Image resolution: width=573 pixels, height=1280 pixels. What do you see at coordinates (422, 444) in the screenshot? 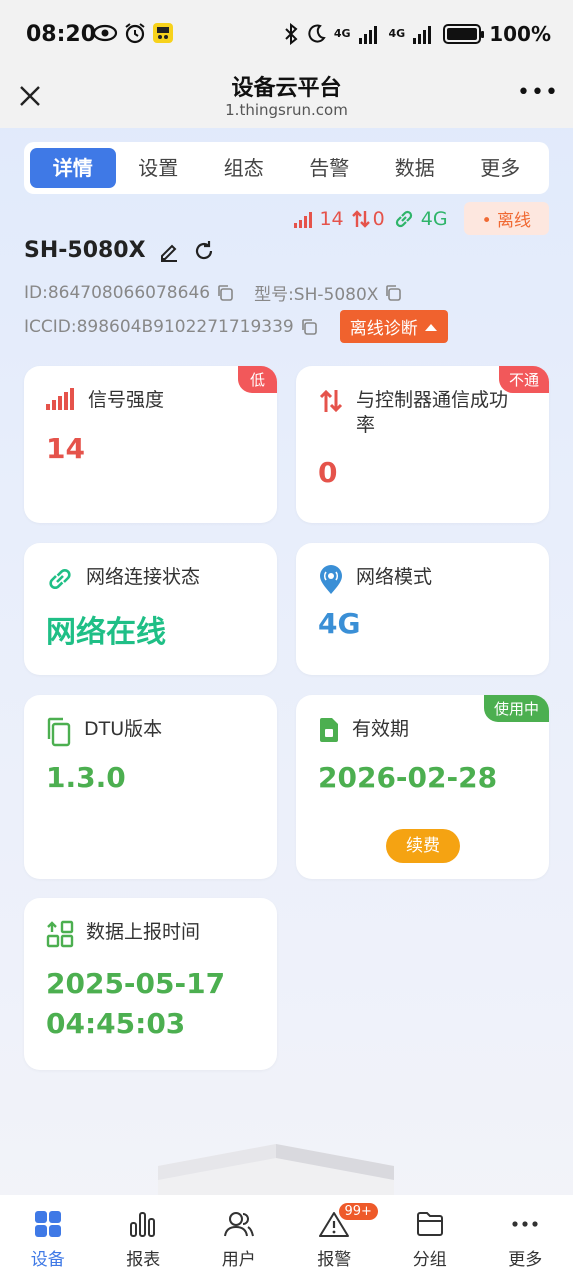
I see `comm-rate-card: 不通 与控制器通信成功率 0` at bounding box center [422, 444].